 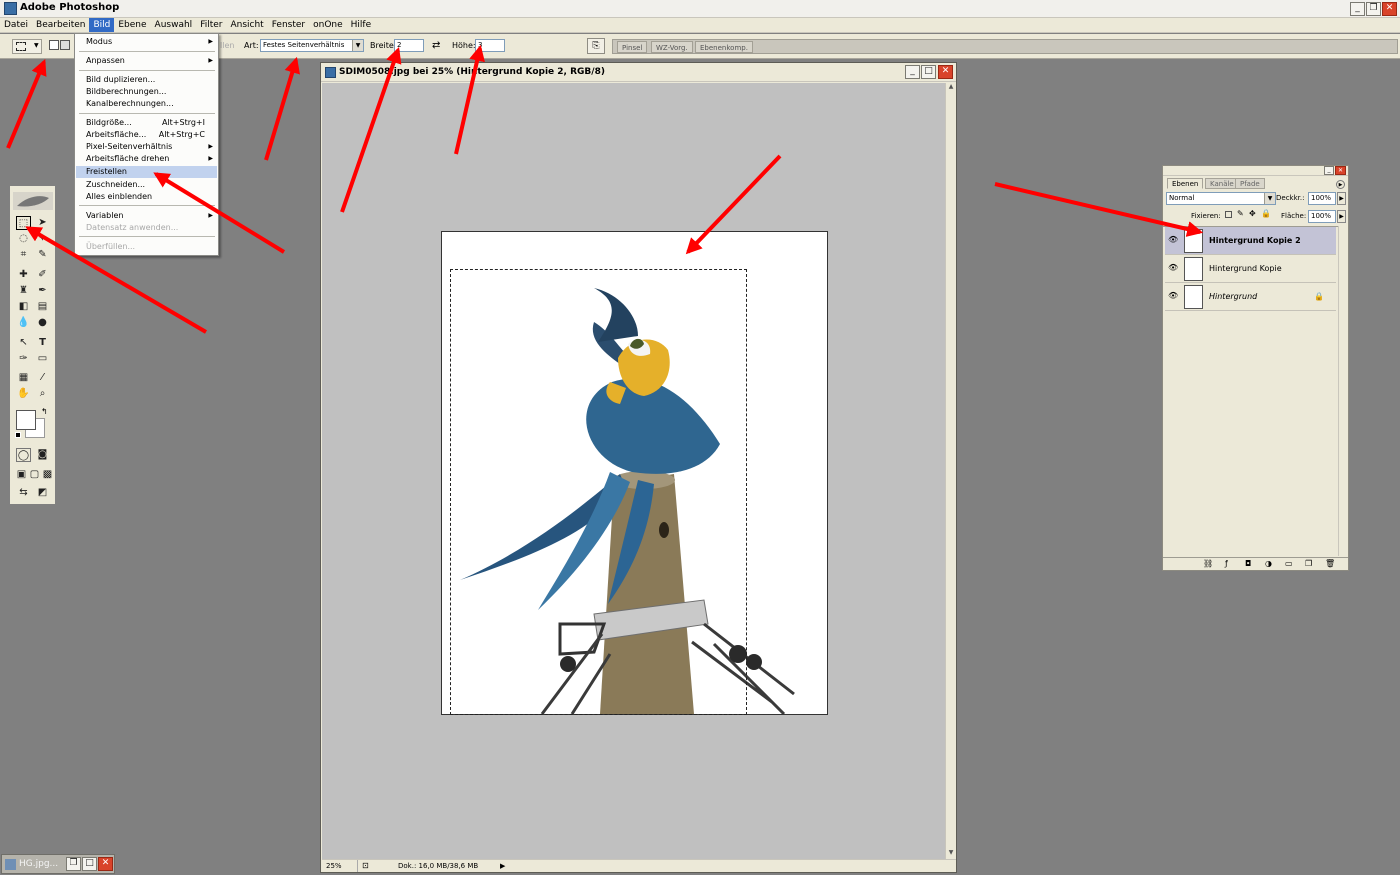 What do you see at coordinates (1308, 563) in the screenshot?
I see `new-layer-icon: ❐` at bounding box center [1308, 563].